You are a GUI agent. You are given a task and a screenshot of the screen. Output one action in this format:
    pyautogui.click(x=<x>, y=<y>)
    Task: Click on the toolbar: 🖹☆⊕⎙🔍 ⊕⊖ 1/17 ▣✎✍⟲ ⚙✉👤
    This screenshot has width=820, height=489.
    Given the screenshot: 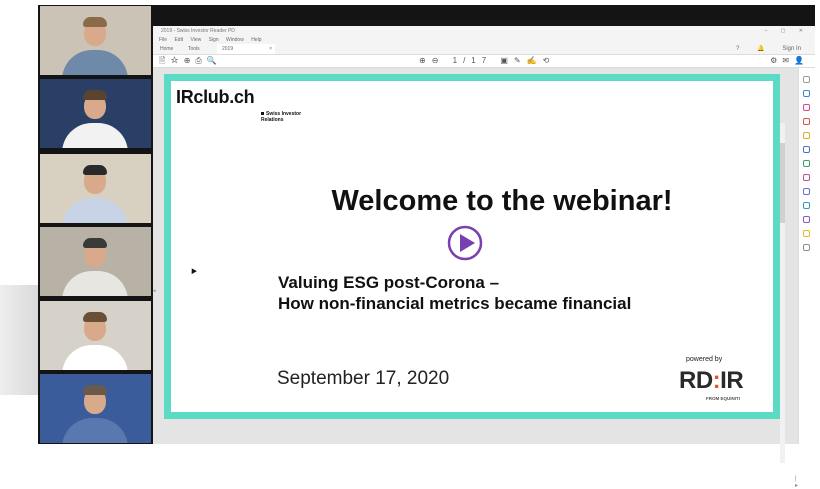 What is the action you would take?
    pyautogui.click(x=484, y=61)
    